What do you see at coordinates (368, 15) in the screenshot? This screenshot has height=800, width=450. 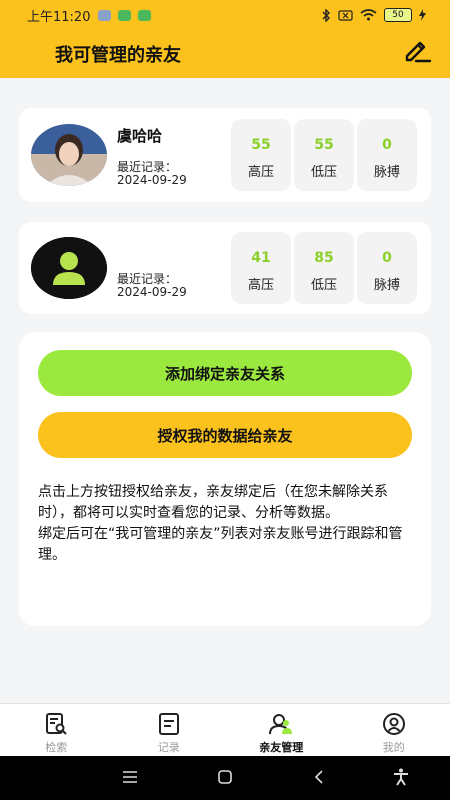 I see `wifi-icon` at bounding box center [368, 15].